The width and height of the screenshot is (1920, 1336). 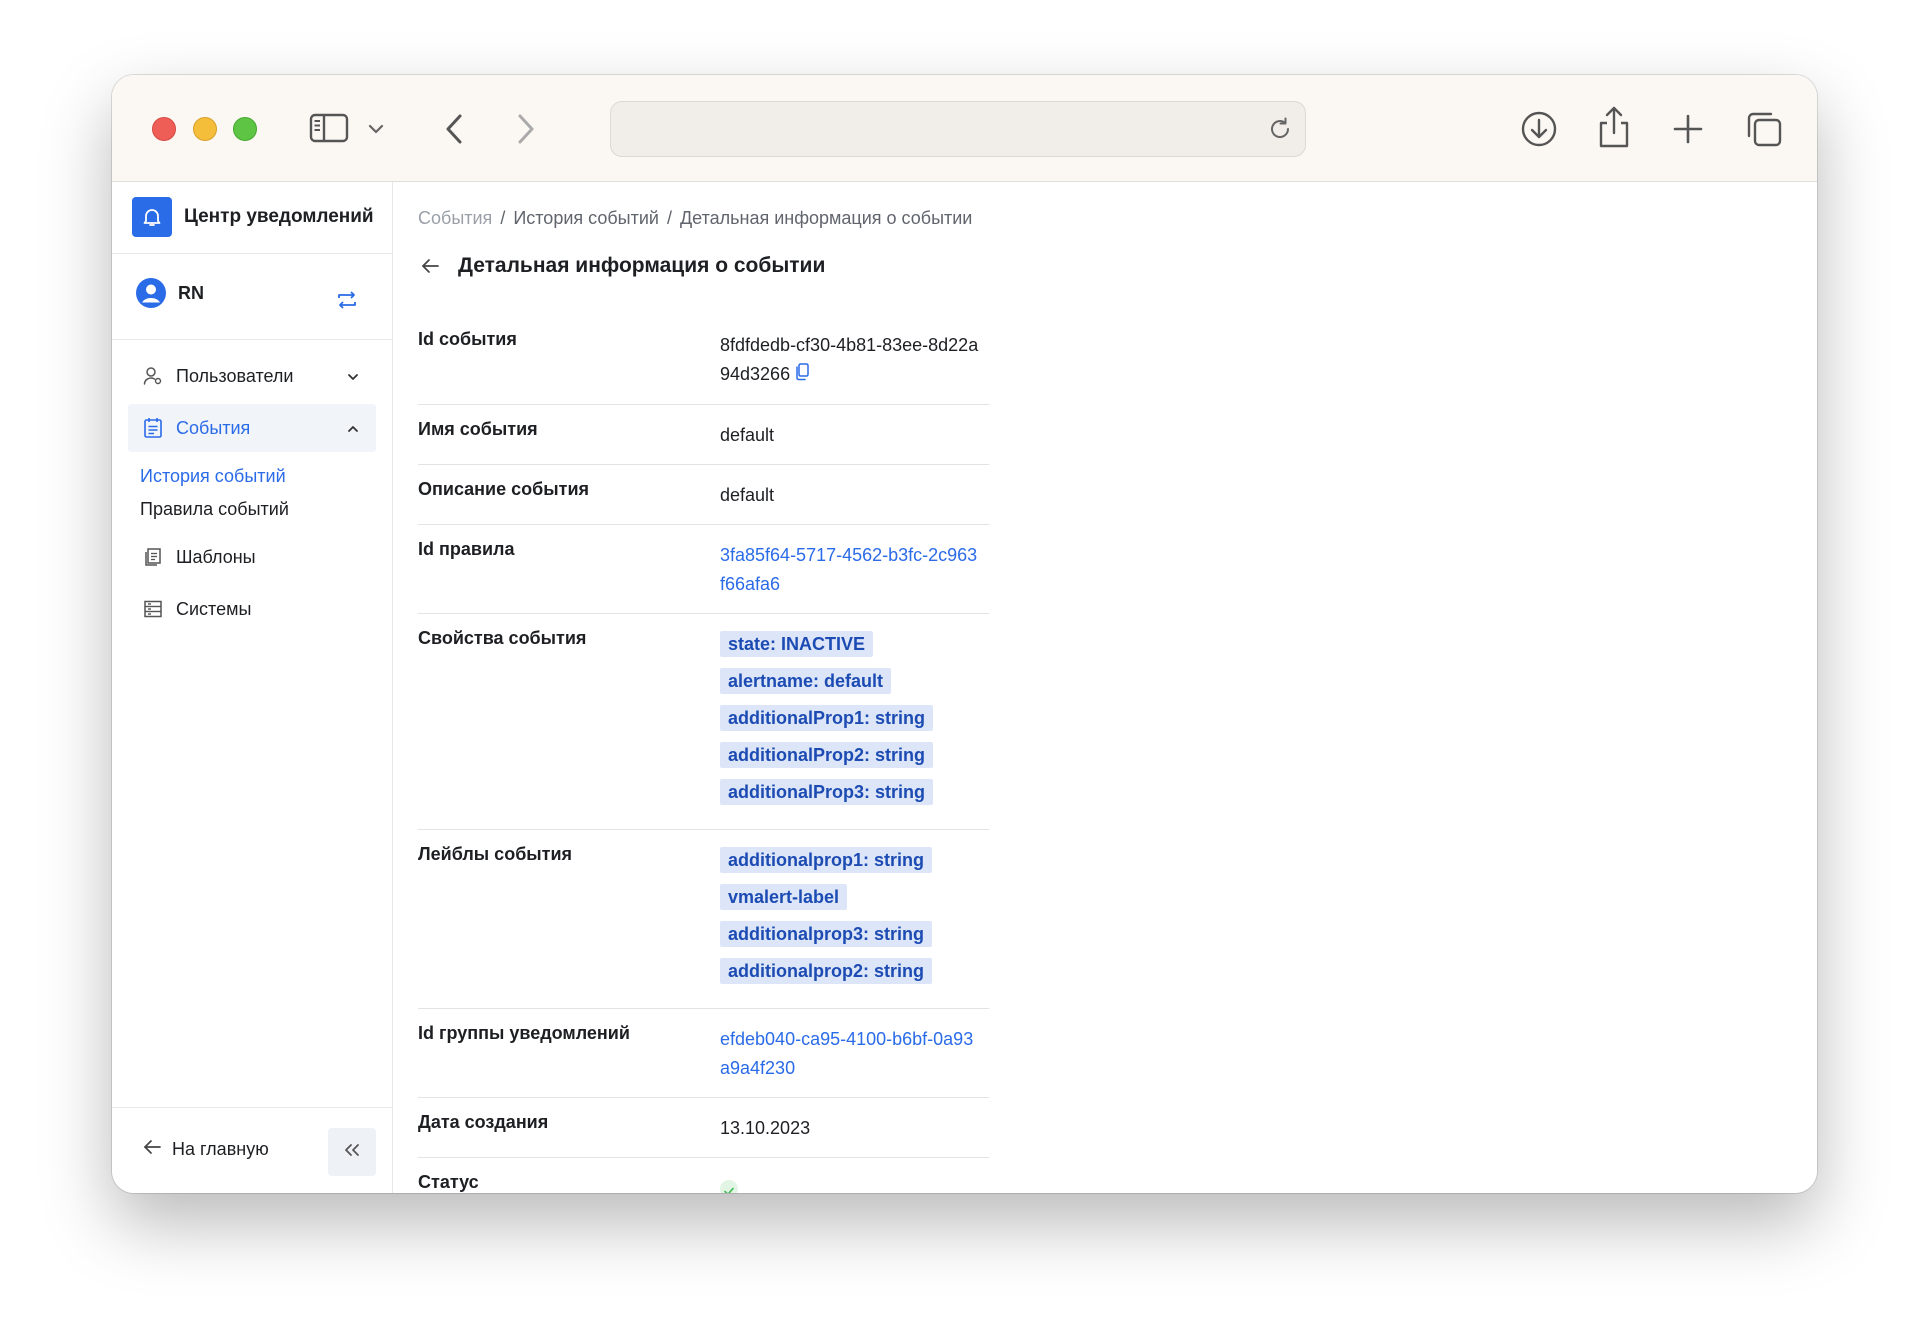 I want to click on property-tag: additionalProp3: string, so click(x=827, y=791).